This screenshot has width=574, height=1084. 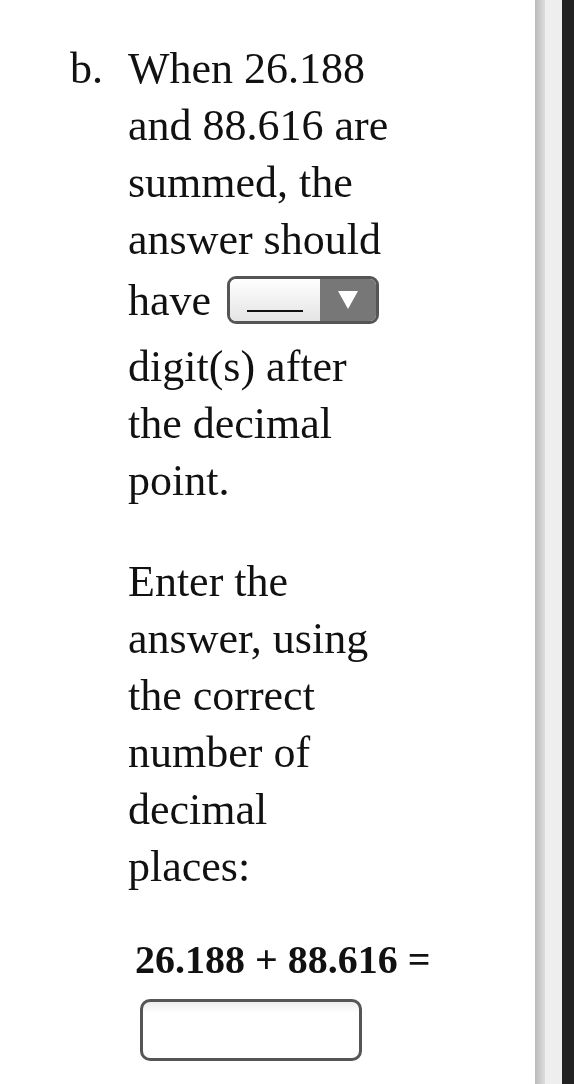 I want to click on question-text: have, so click(x=170, y=300).